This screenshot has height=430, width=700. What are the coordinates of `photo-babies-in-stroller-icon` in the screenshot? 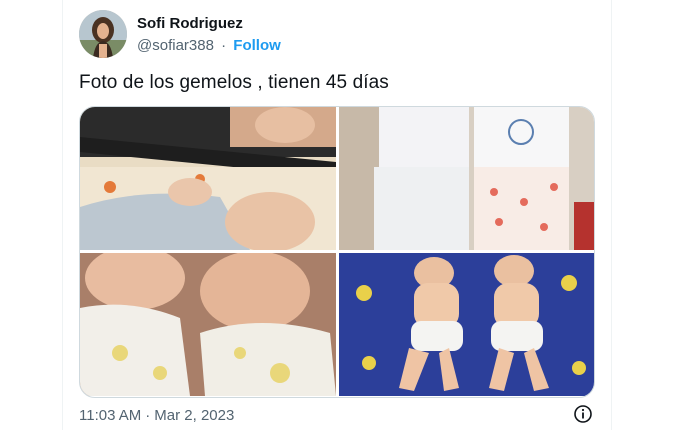 It's located at (208, 178).